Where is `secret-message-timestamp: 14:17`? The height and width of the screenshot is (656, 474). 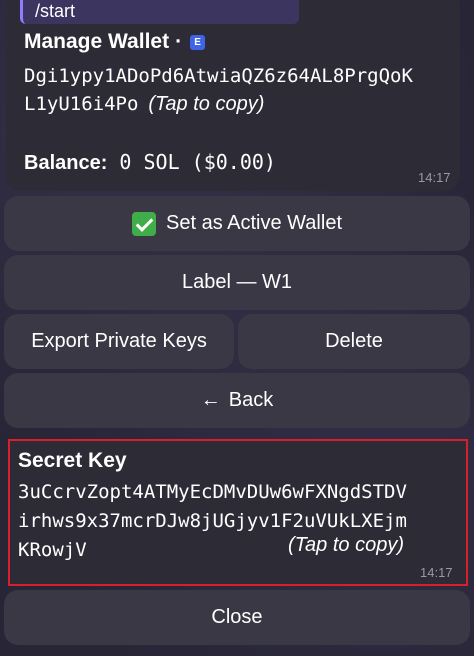 secret-message-timestamp: 14:17 is located at coordinates (436, 572).